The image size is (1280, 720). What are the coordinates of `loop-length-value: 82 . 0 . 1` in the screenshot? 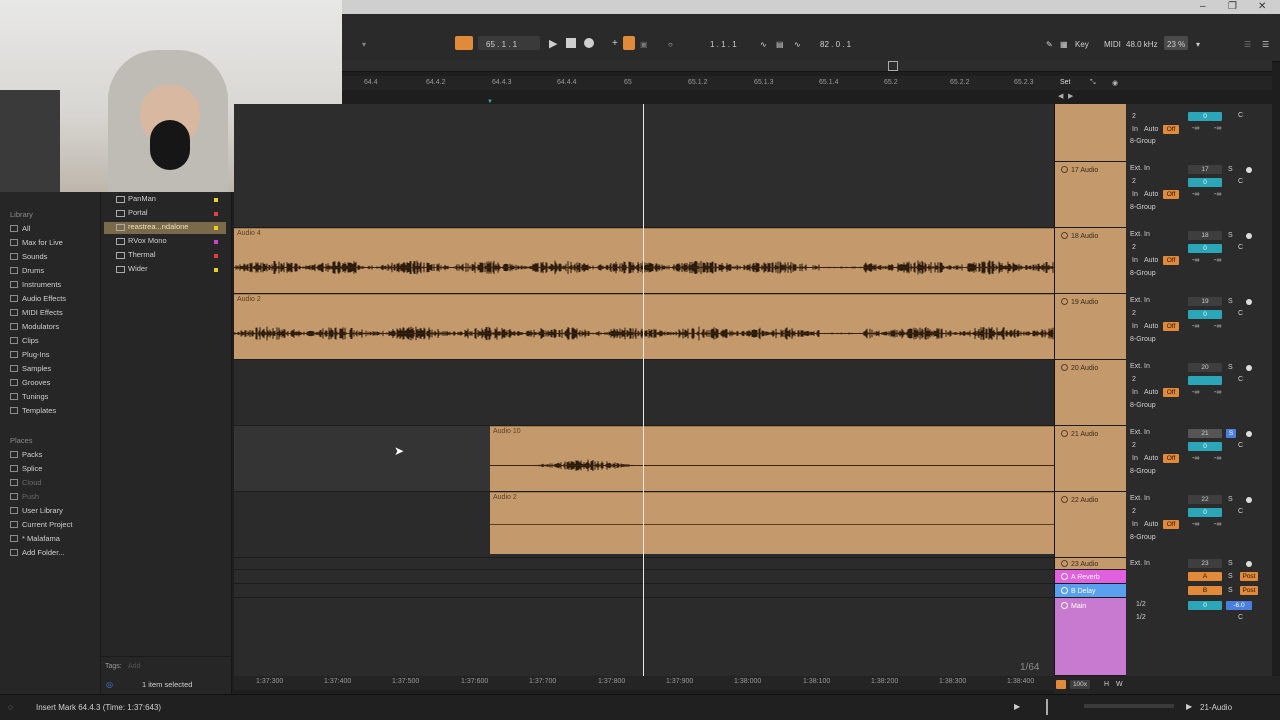 It's located at (835, 44).